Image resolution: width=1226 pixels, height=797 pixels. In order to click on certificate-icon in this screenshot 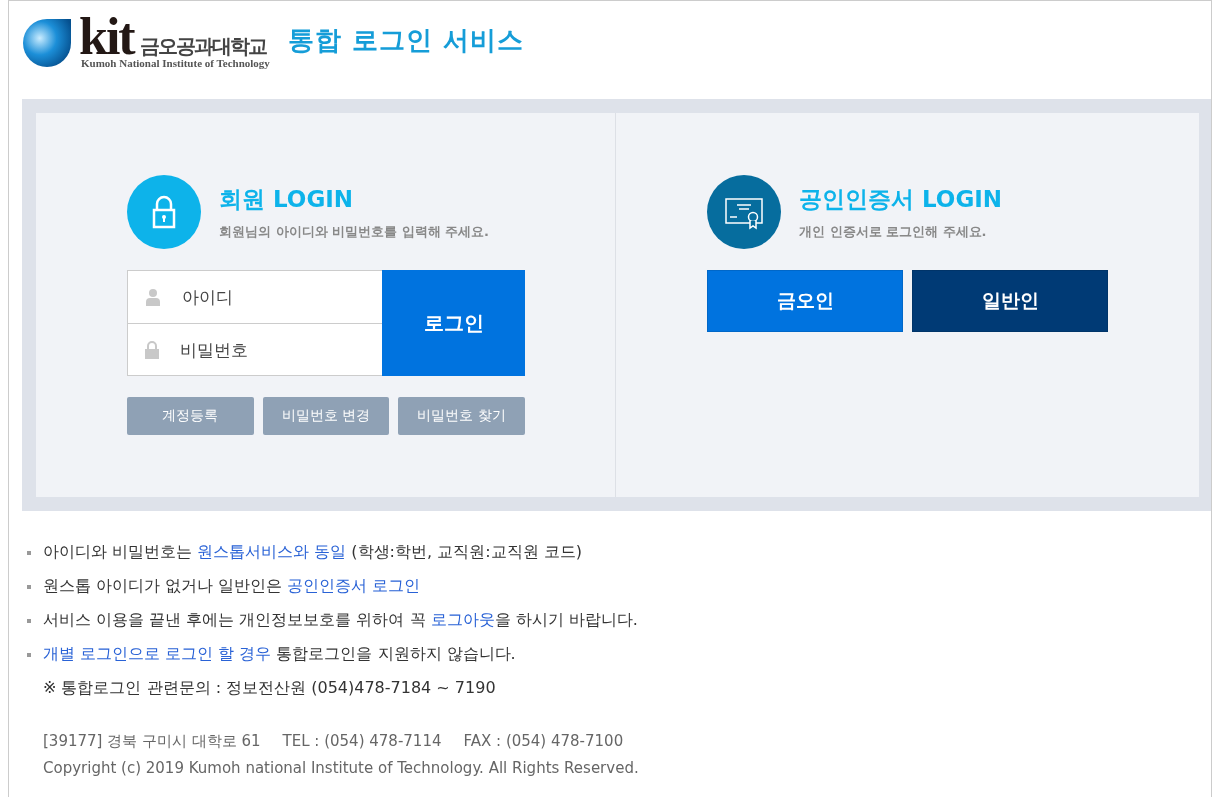, I will do `click(744, 212)`.